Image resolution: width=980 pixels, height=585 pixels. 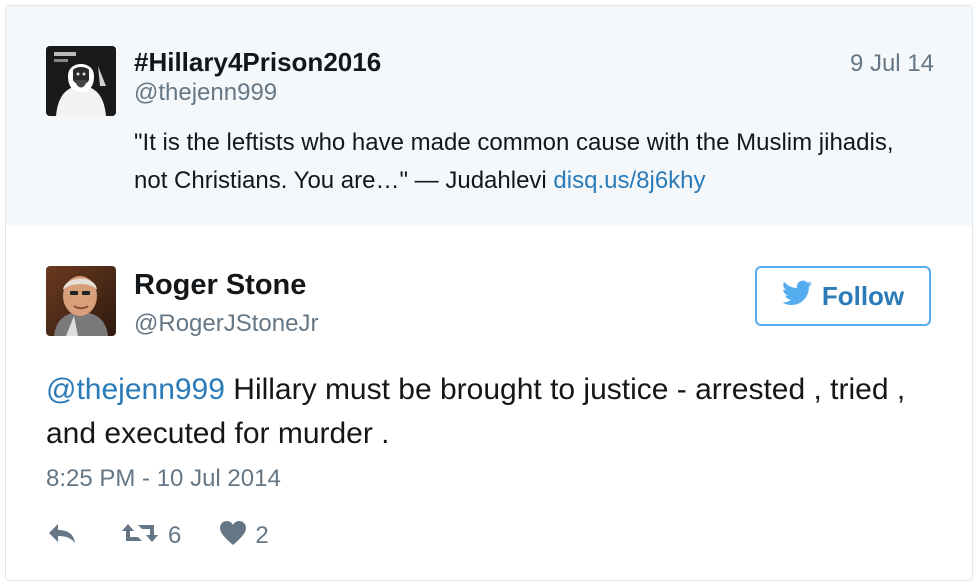 What do you see at coordinates (220, 285) in the screenshot?
I see `author-display-name: Roger Stone` at bounding box center [220, 285].